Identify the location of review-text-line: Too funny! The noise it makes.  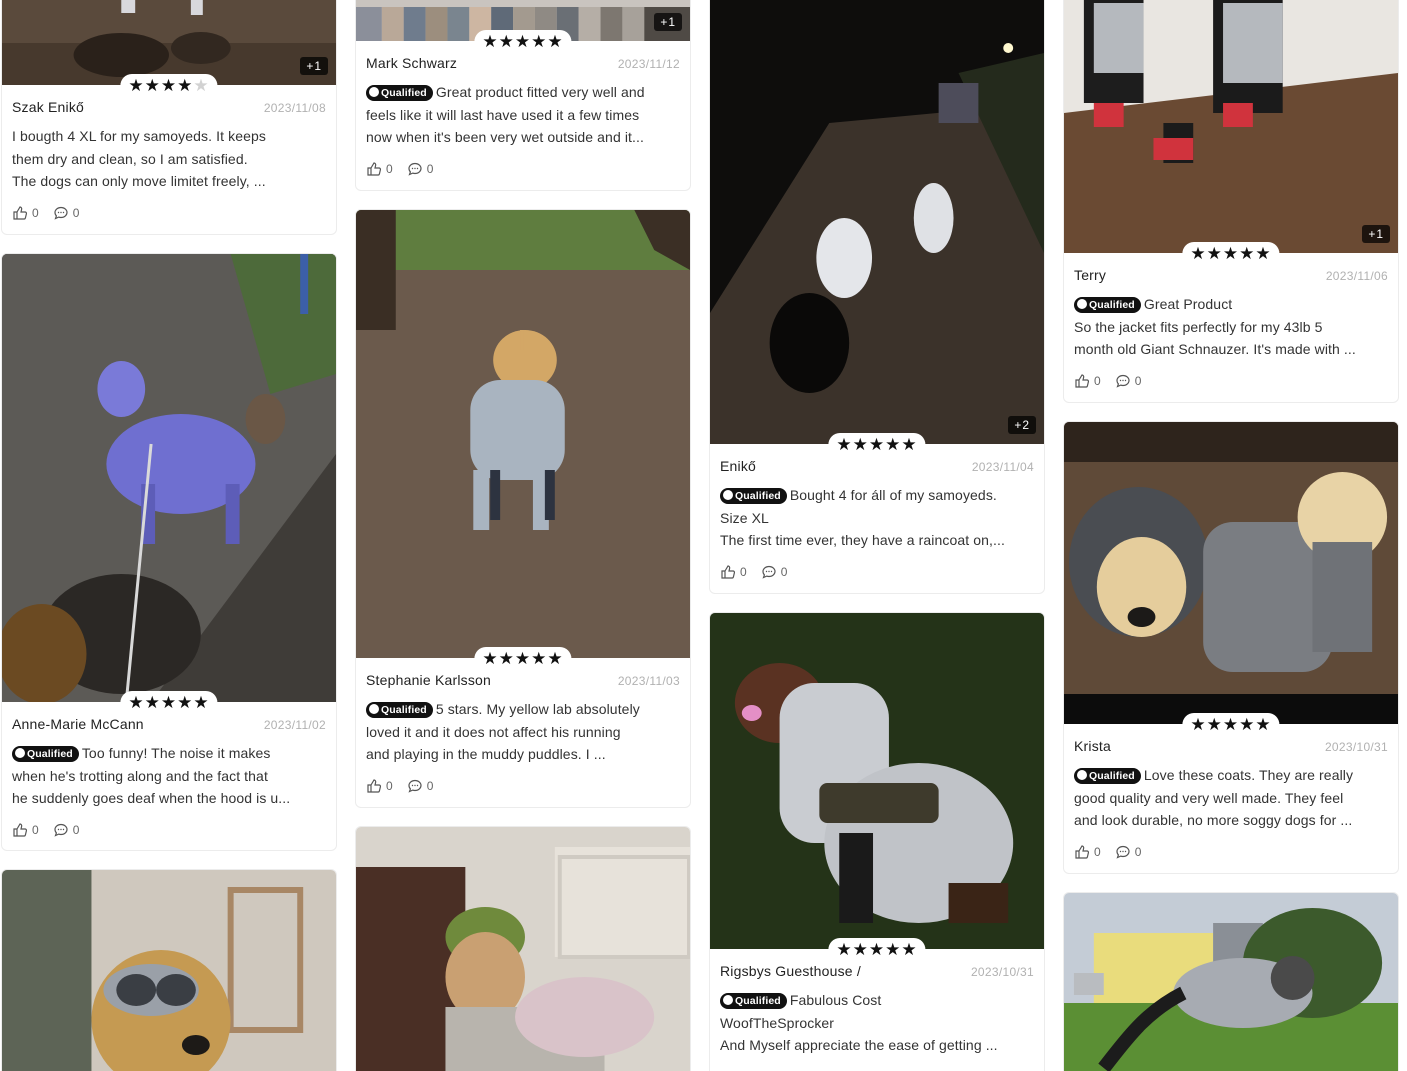
(176, 753).